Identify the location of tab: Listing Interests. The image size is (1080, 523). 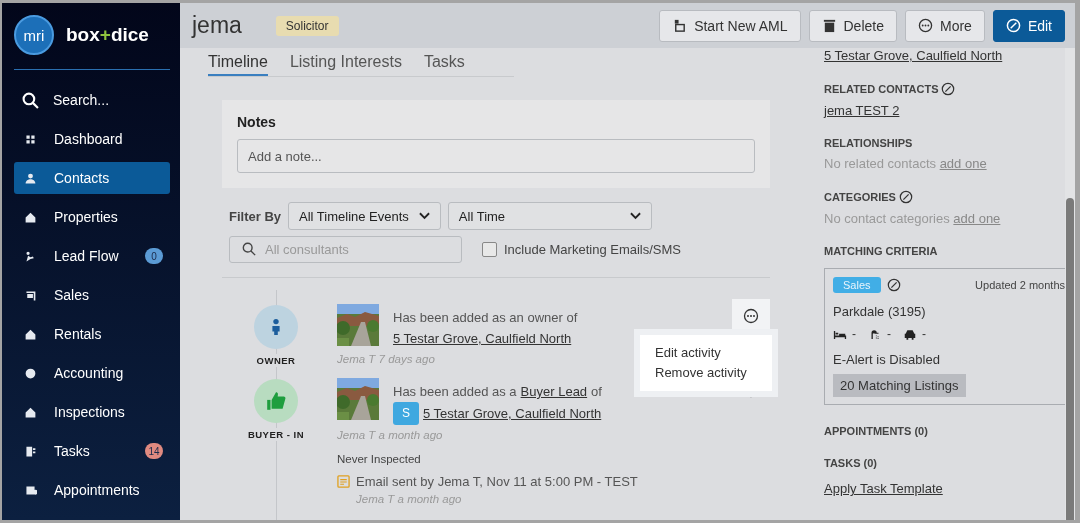
(345, 64).